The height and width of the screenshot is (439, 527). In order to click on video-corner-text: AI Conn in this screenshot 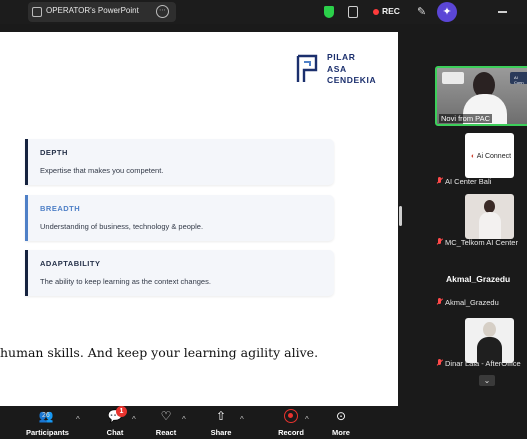, I will do `click(519, 80)`.